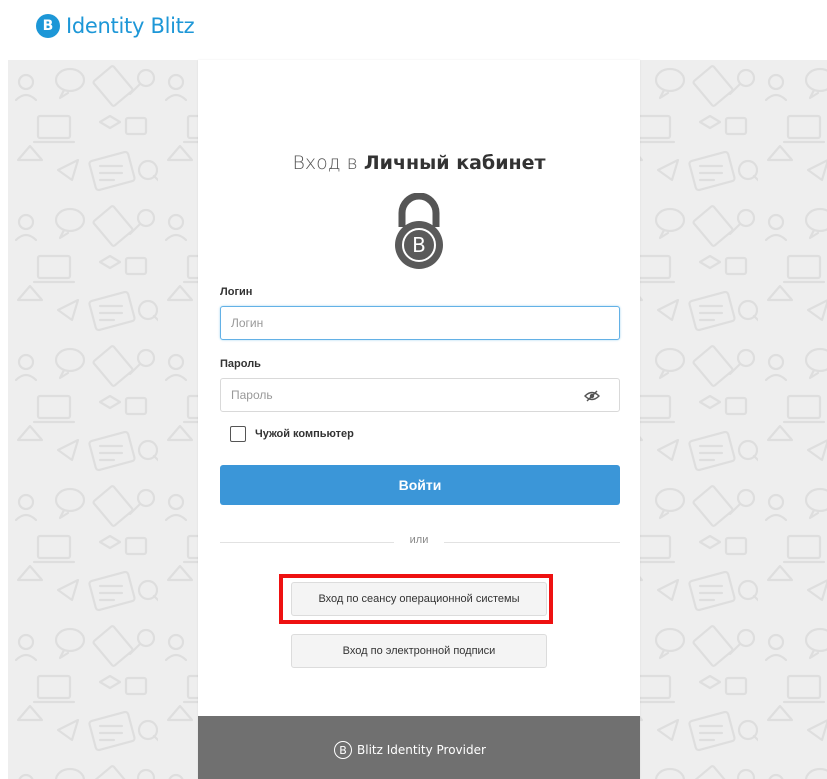 The image size is (827, 779). I want to click on title-prefix: Вход в, so click(325, 163).